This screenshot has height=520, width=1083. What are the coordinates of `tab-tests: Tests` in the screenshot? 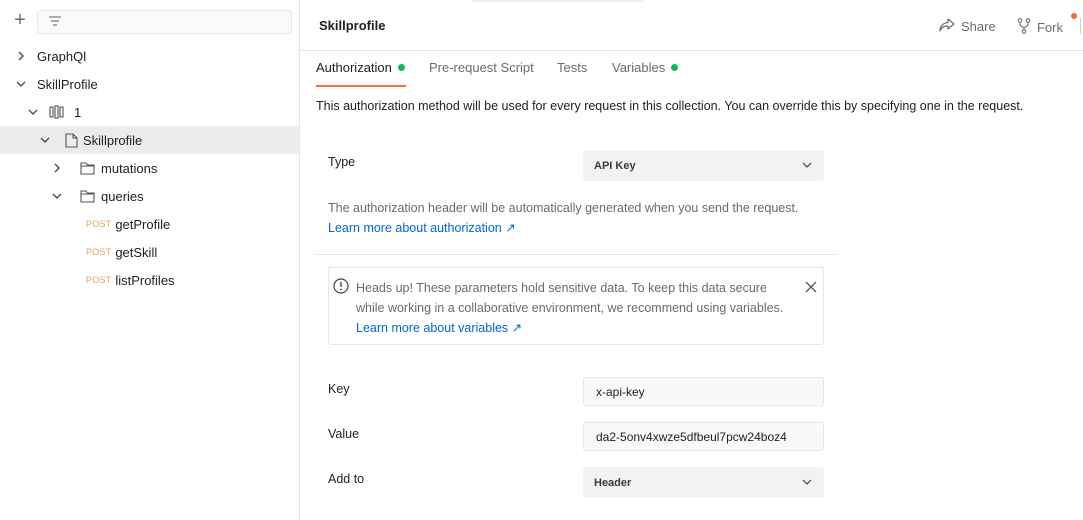 It's located at (572, 67).